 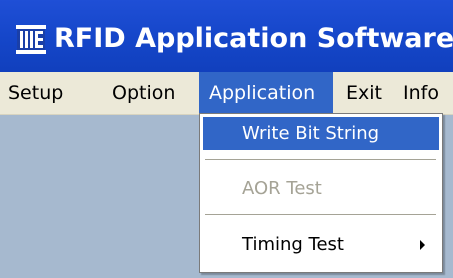 What do you see at coordinates (422, 245) in the screenshot?
I see `submenu-arrow-icon` at bounding box center [422, 245].